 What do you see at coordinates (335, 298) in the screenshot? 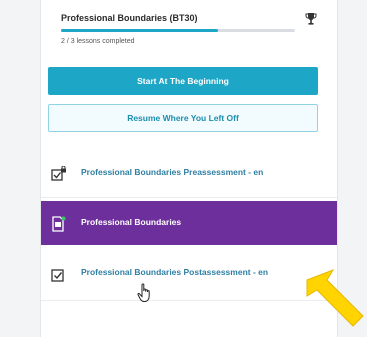
I see `annotation-arrow-icon` at bounding box center [335, 298].